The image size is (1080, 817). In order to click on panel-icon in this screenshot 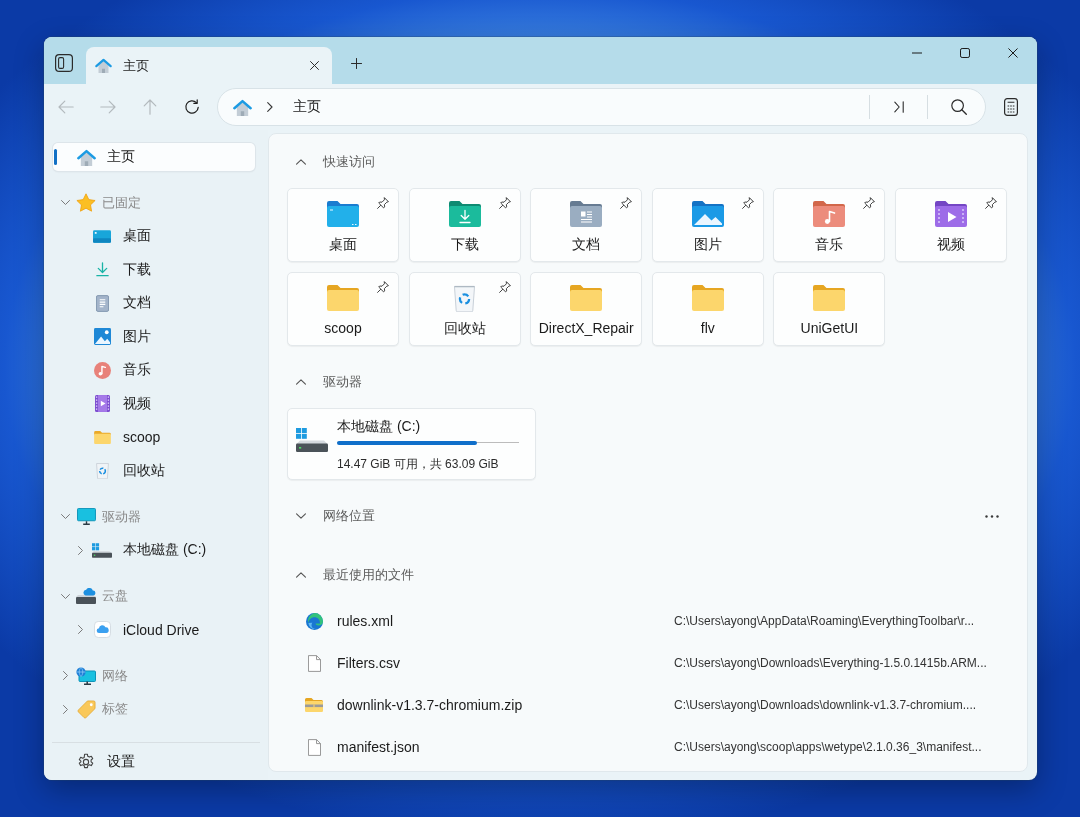, I will do `click(64, 63)`.